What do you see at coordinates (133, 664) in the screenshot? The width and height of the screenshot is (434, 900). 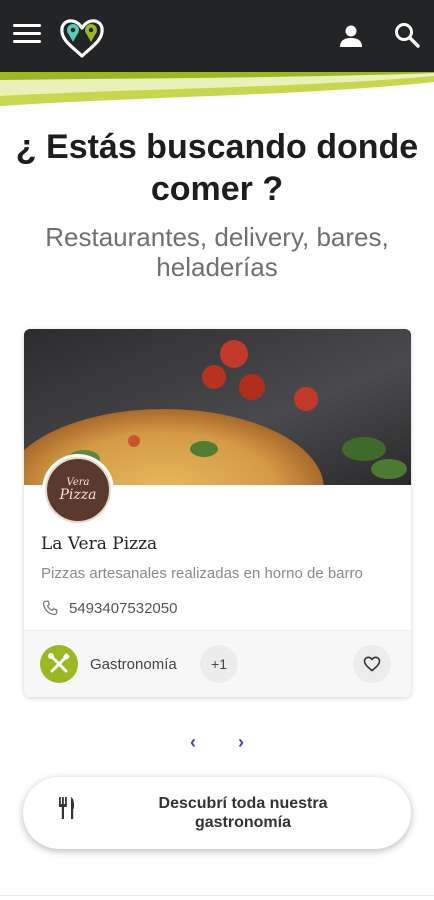 I see `category-label: Gastronomía` at bounding box center [133, 664].